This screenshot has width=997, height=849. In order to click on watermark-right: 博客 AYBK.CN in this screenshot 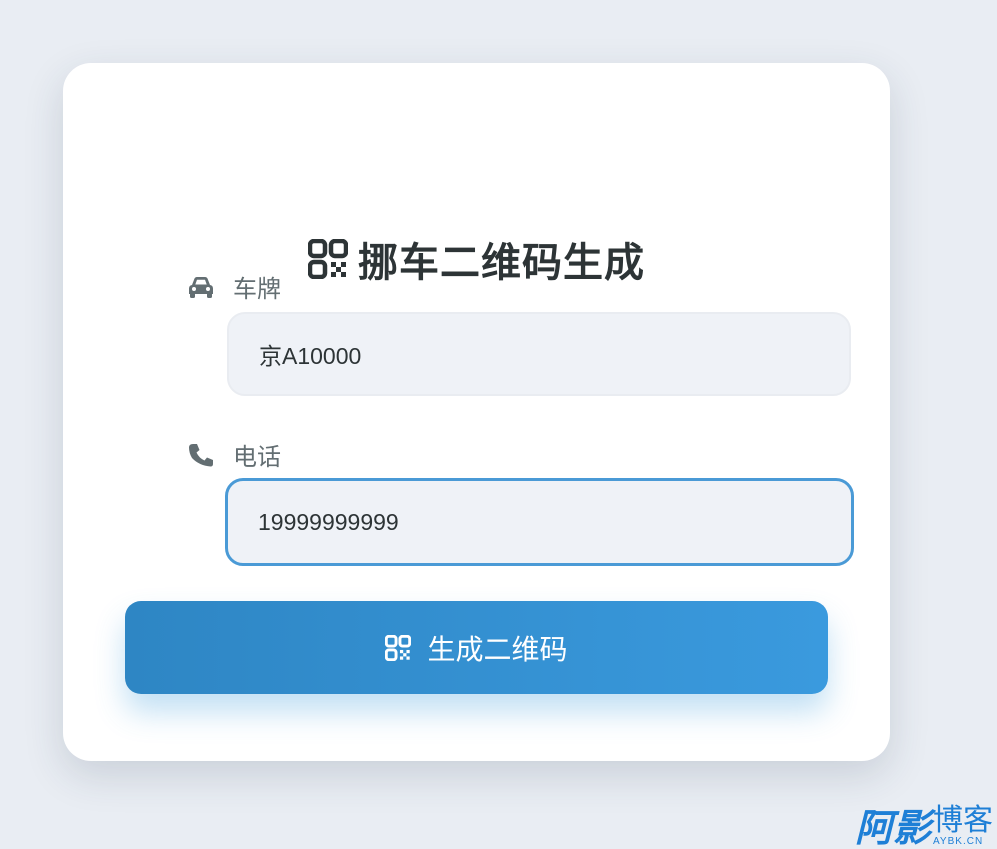, I will do `click(963, 825)`.